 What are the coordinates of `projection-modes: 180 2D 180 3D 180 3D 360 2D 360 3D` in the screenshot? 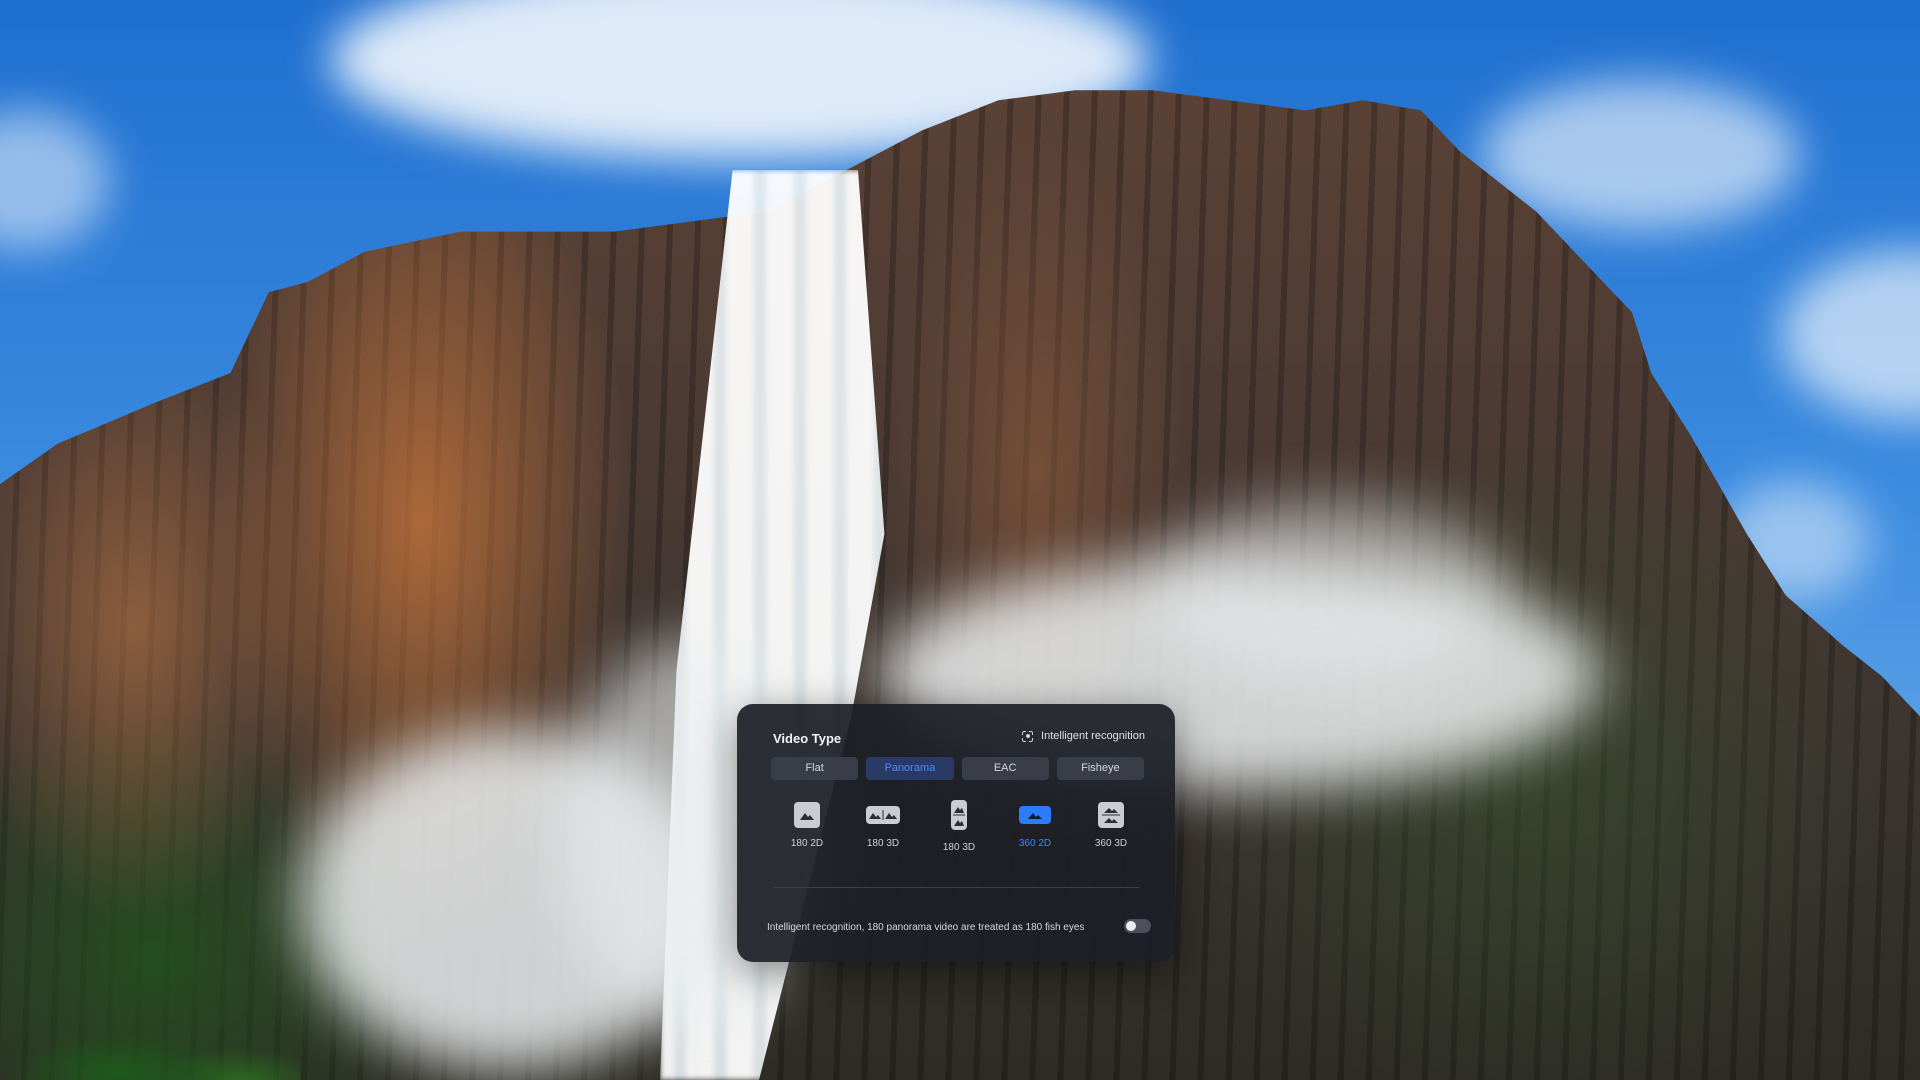 It's located at (959, 835).